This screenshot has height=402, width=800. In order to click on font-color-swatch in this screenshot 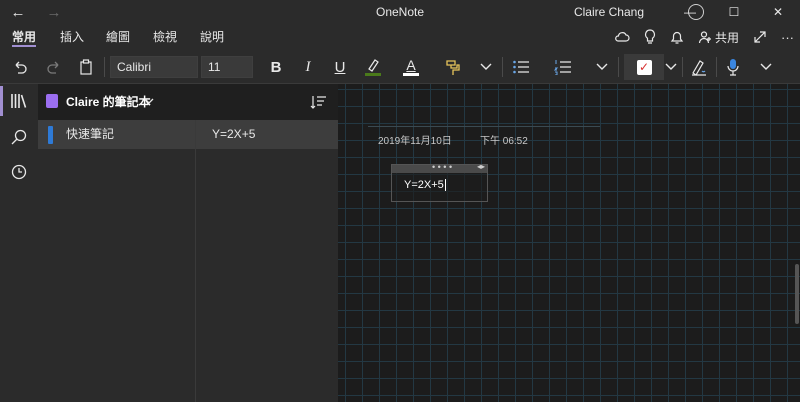, I will do `click(411, 74)`.